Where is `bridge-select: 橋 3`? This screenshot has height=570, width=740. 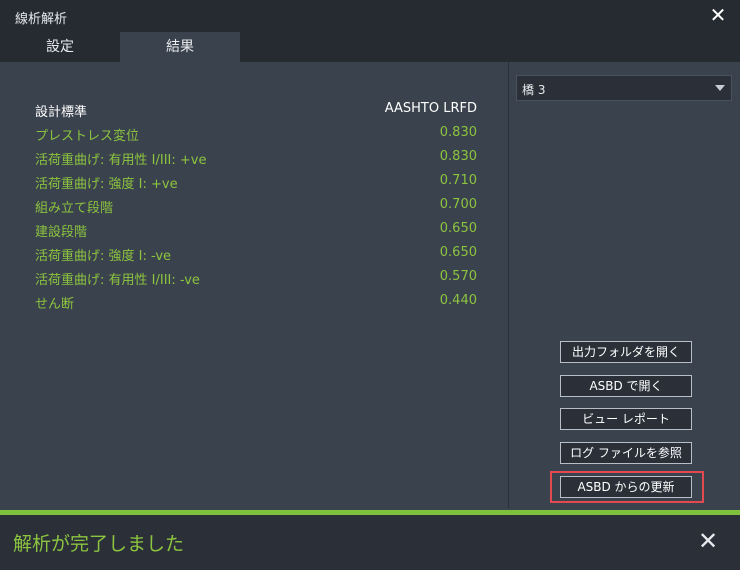
bridge-select: 橋 3 is located at coordinates (624, 88).